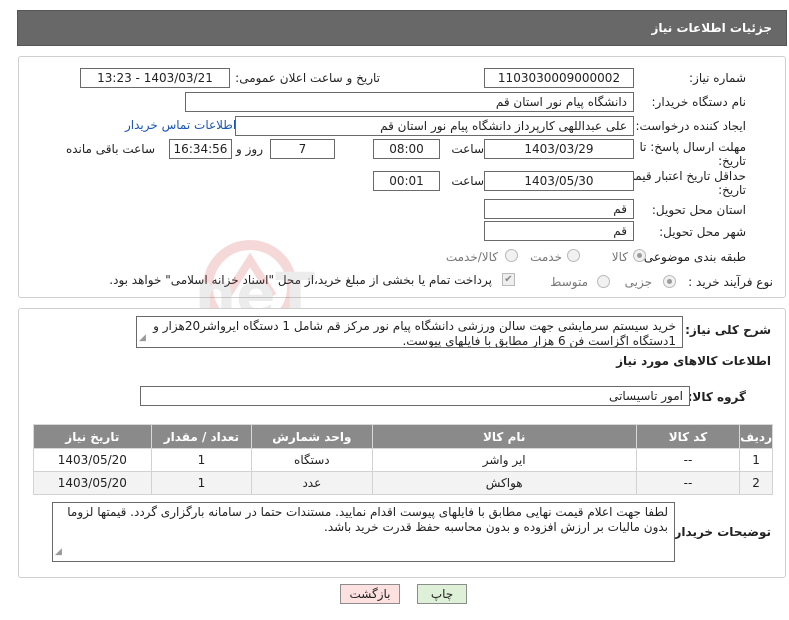 The width and height of the screenshot is (789, 620). What do you see at coordinates (201, 436) in the screenshot?
I see `col-qty-header: تعداد / مقدار` at bounding box center [201, 436].